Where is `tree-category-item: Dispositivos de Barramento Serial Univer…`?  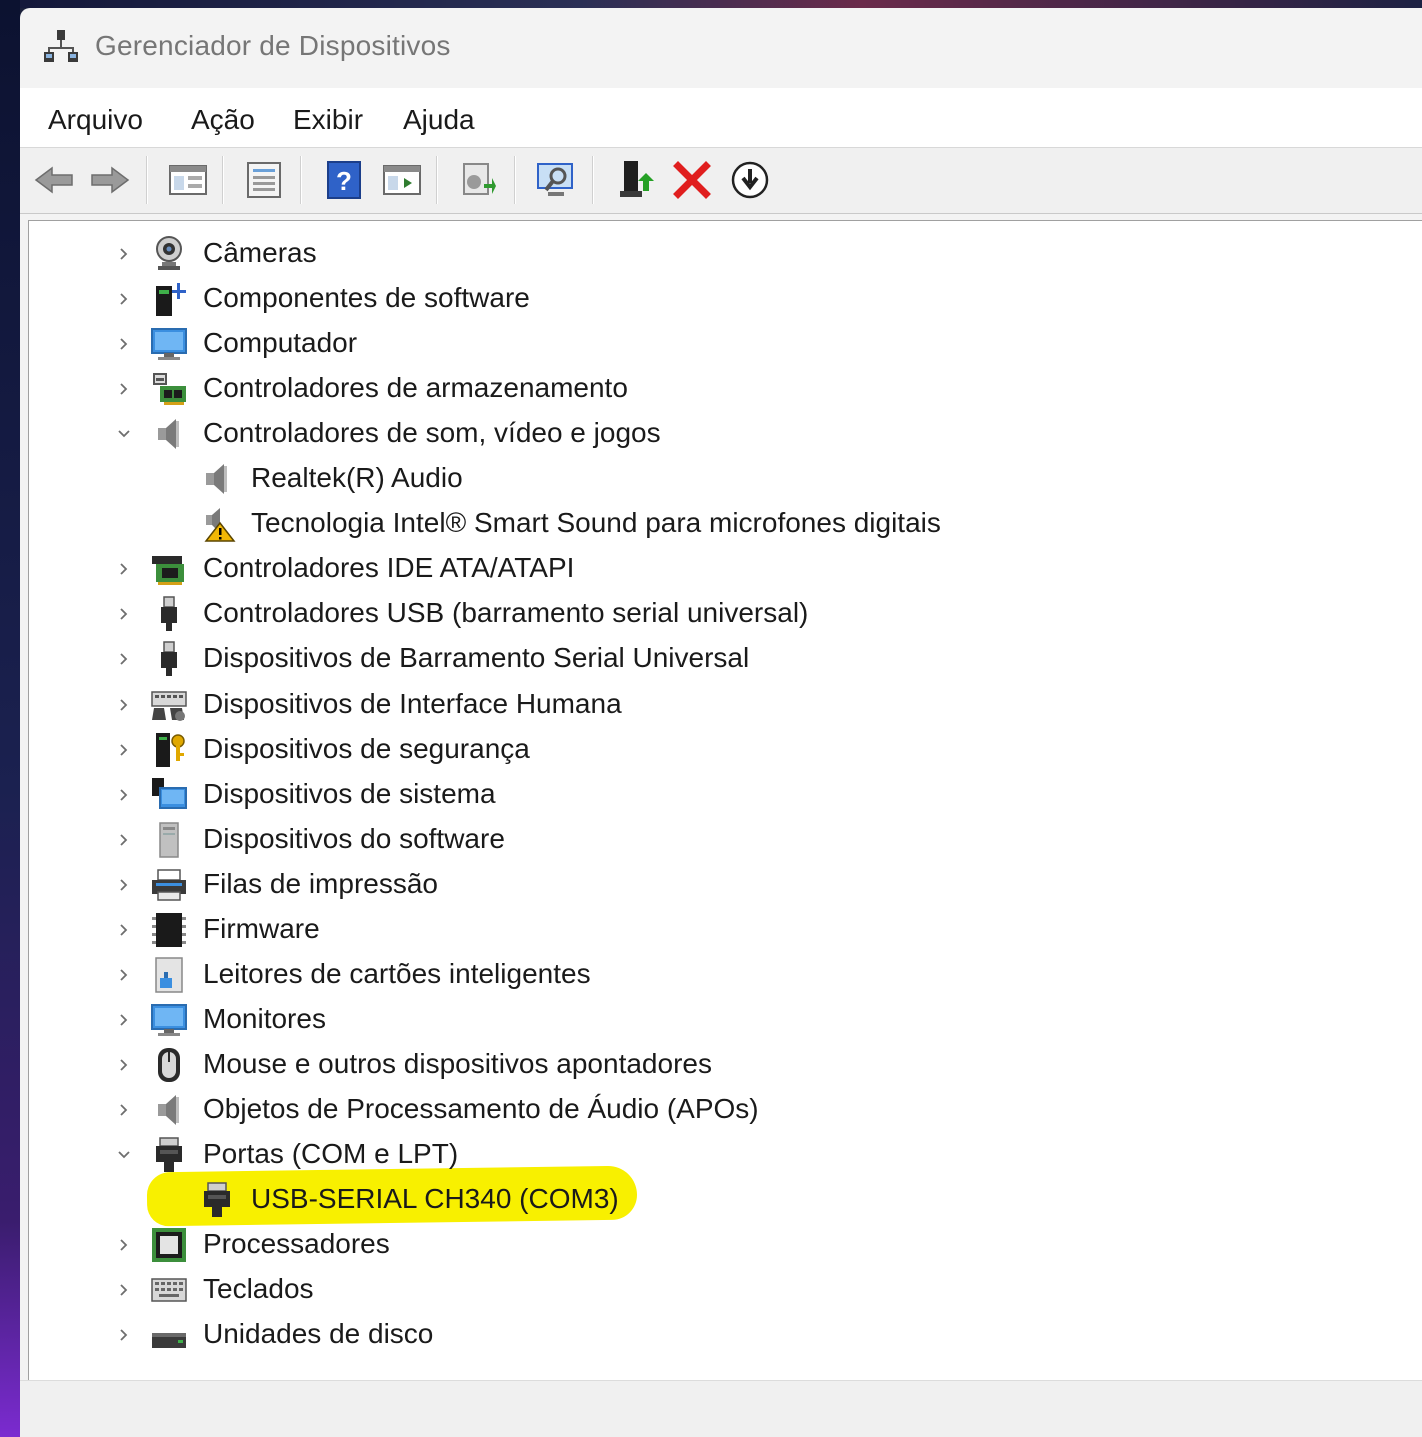
tree-category-item: Dispositivos de Barramento Serial Univer… is located at coordinates (719, 659).